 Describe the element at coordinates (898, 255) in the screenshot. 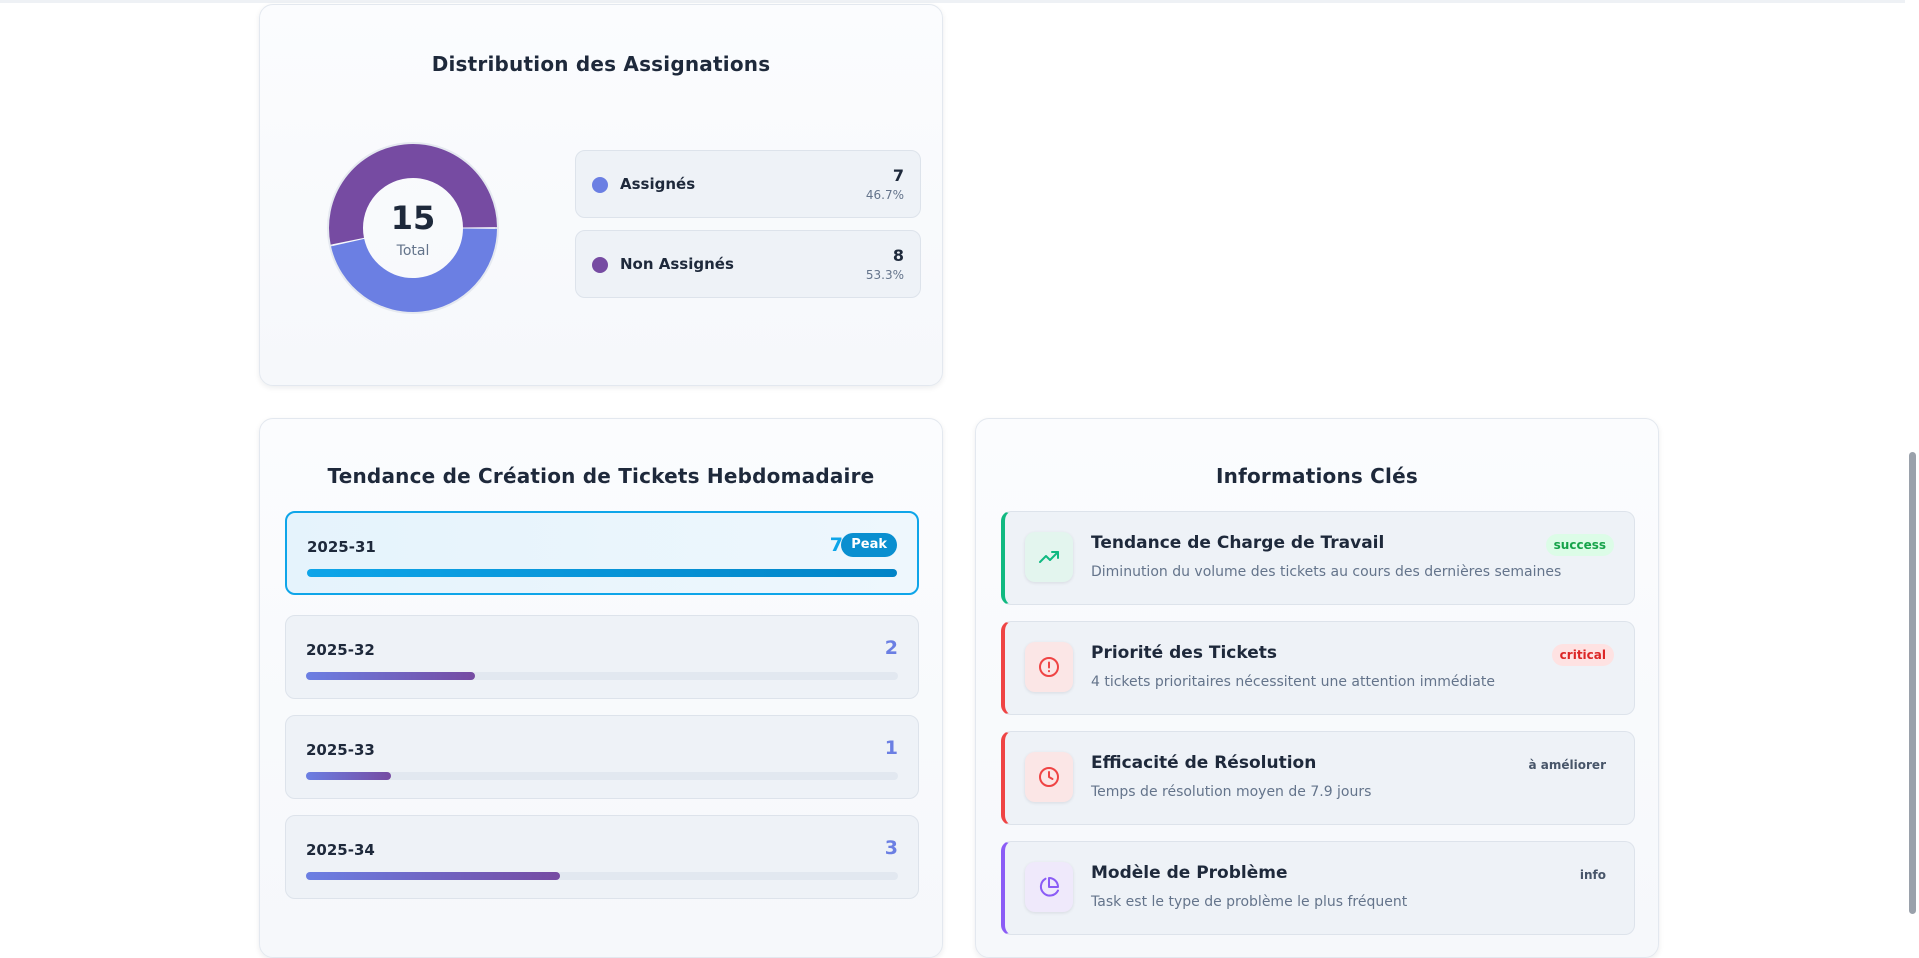

I see `legend-value: 8` at that location.